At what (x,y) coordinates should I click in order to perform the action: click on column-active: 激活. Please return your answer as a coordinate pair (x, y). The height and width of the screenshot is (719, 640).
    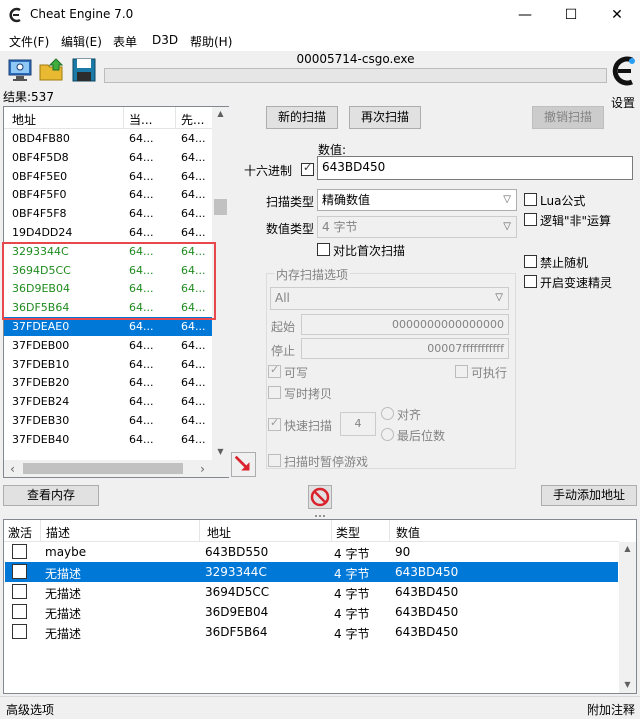
    Looking at the image, I should click on (20, 532).